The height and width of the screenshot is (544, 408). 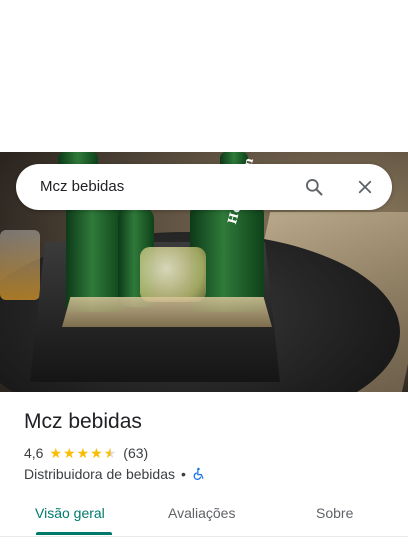 I want to click on active-tab-indicator, so click(x=74, y=533).